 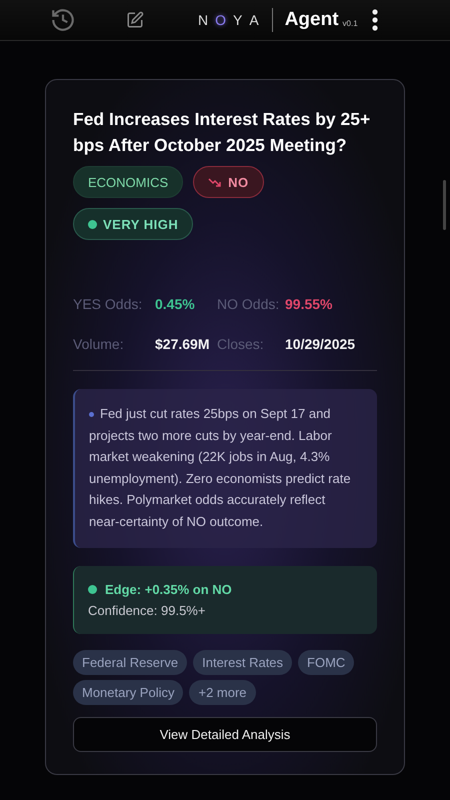 What do you see at coordinates (238, 20) in the screenshot?
I see `logo-letter: Y` at bounding box center [238, 20].